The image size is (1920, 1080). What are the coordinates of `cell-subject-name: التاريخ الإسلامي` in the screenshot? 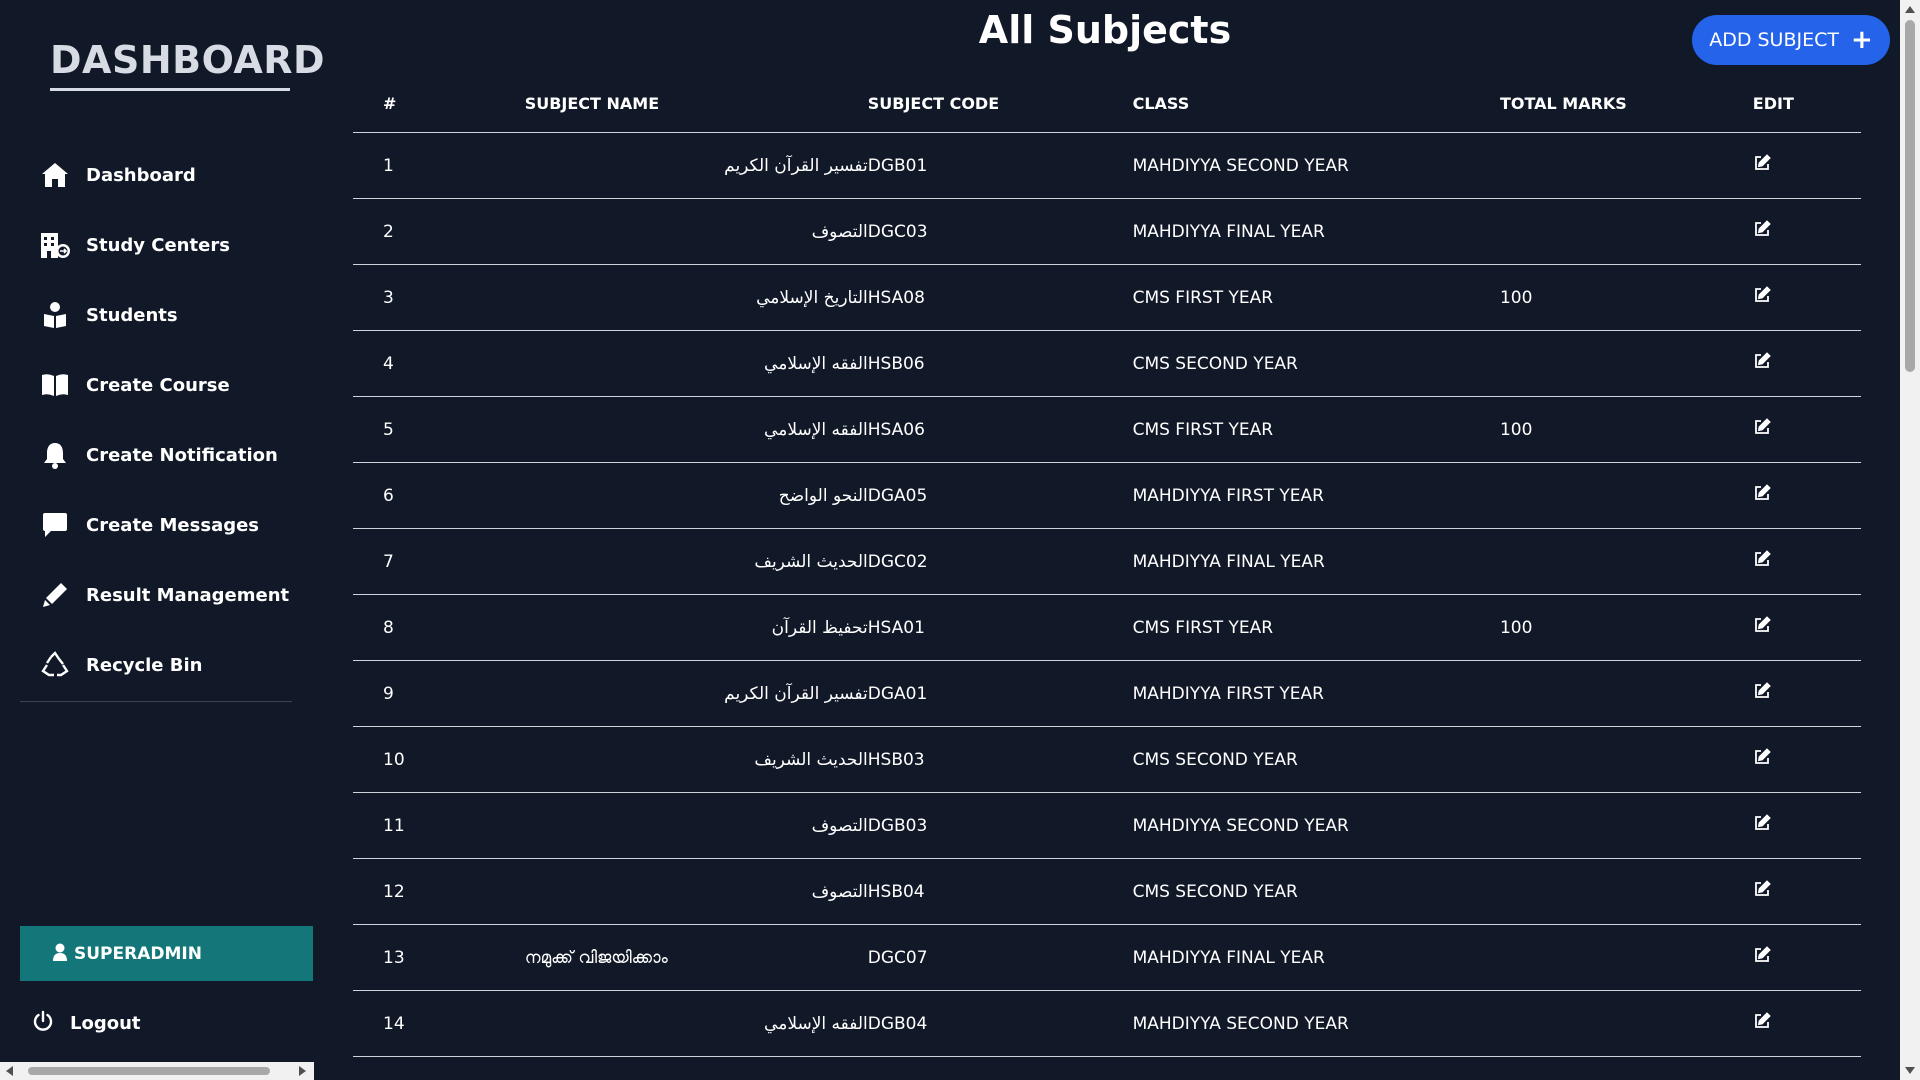 It's located at (696, 297).